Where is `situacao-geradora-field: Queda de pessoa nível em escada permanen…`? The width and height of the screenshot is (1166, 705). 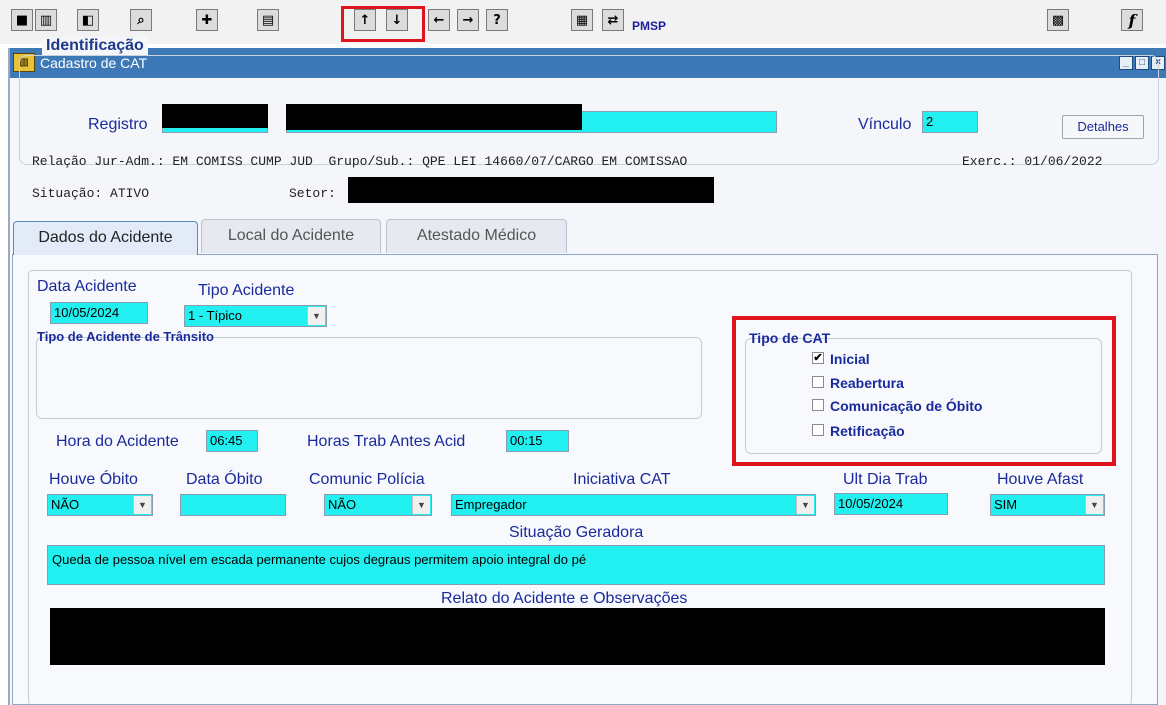
situacao-geradora-field: Queda de pessoa nível em escada permanen… is located at coordinates (576, 565).